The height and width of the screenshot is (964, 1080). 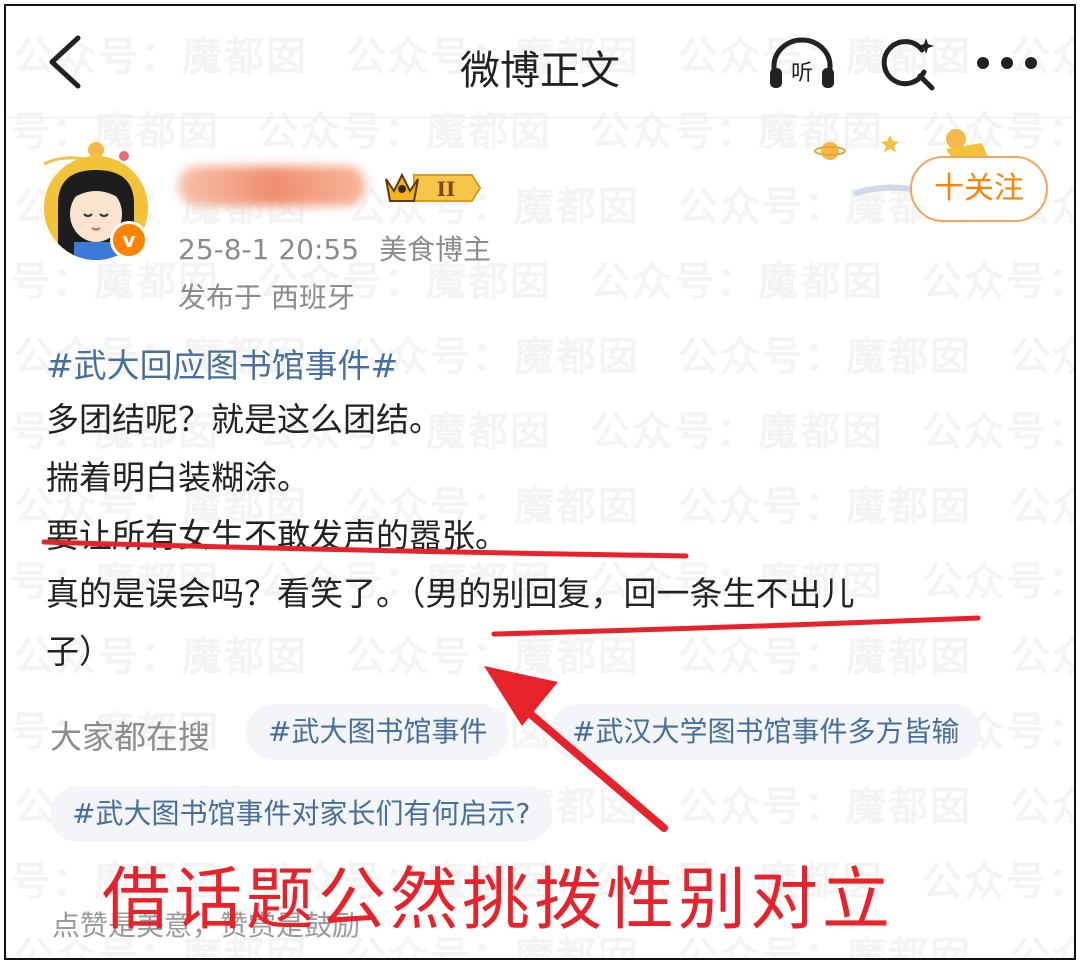 I want to click on arrow-shaft, so click(x=589, y=764).